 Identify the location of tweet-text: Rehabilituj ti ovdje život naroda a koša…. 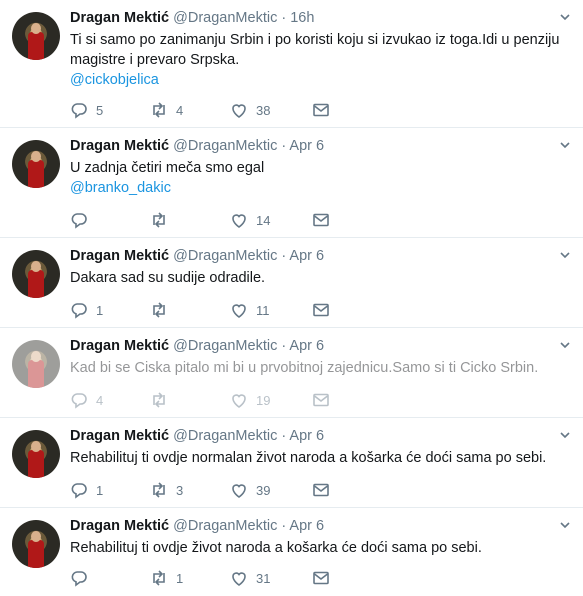
(276, 548).